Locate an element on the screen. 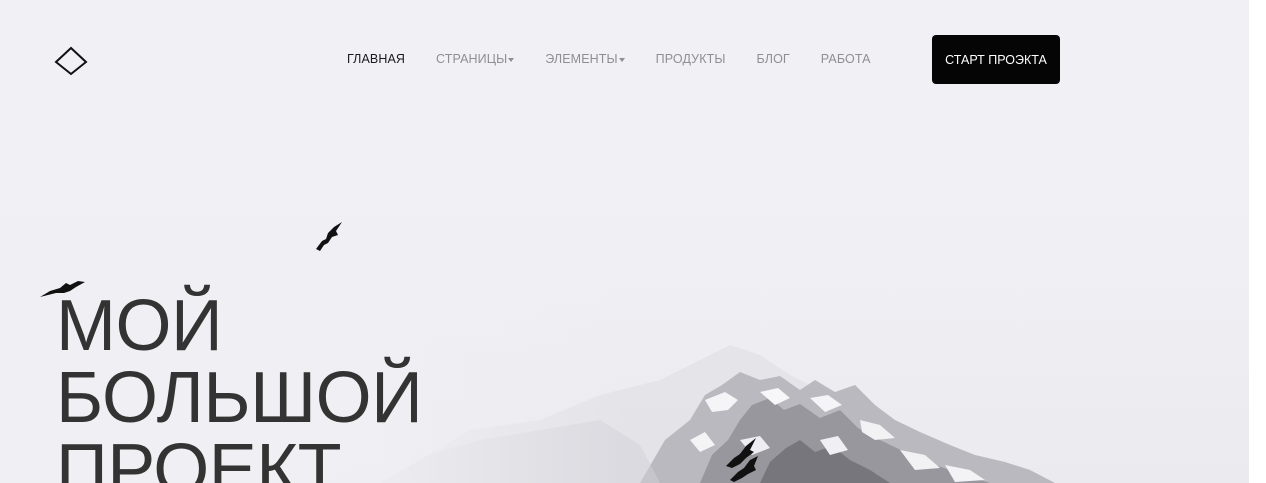 The width and height of the screenshot is (1266, 483). start-project-label: СТАРТ ПРОЭКТА is located at coordinates (996, 59).